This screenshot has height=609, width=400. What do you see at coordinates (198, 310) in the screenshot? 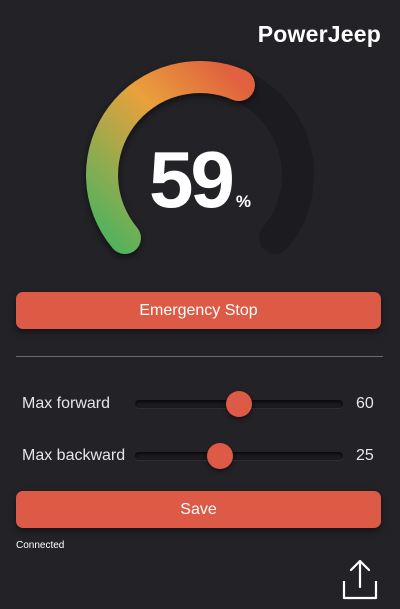
I see `emergency-stop-button: Emergency Stop` at bounding box center [198, 310].